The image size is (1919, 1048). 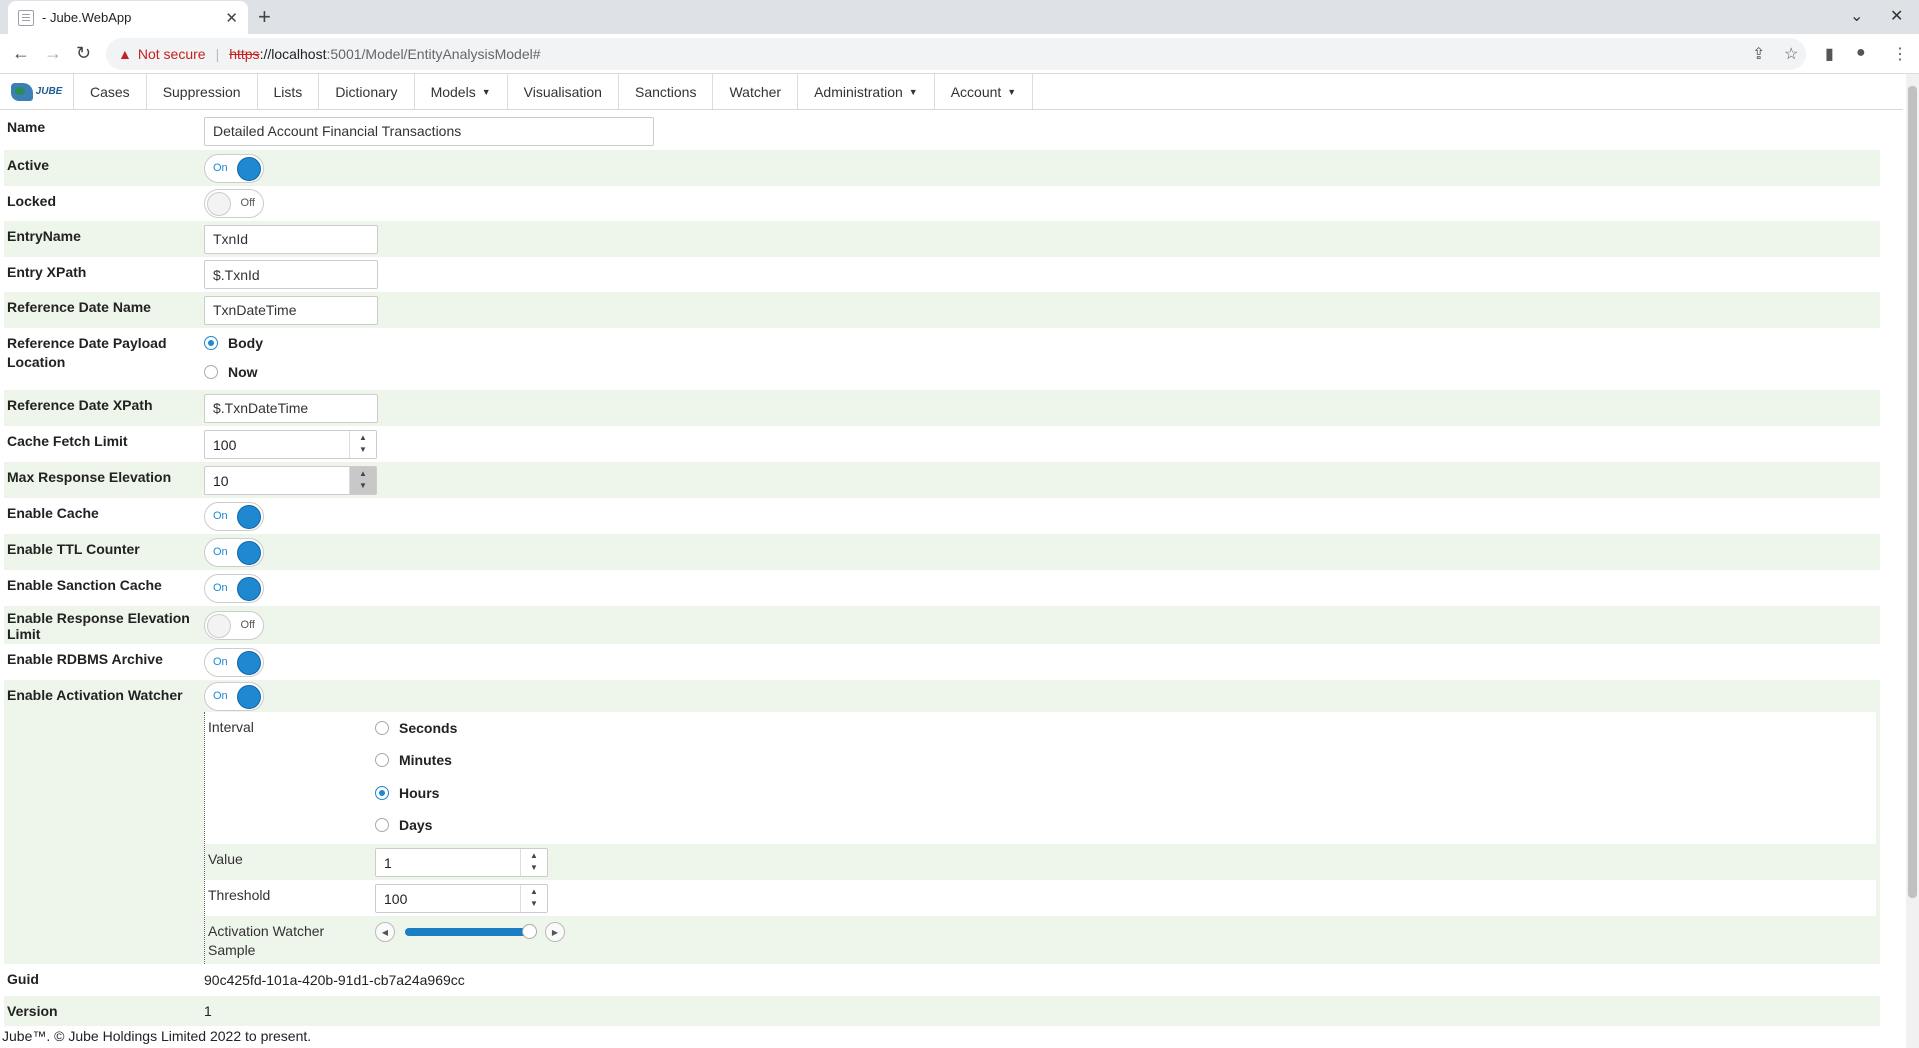 I want to click on radio-option-days: Days, so click(x=403, y=825).